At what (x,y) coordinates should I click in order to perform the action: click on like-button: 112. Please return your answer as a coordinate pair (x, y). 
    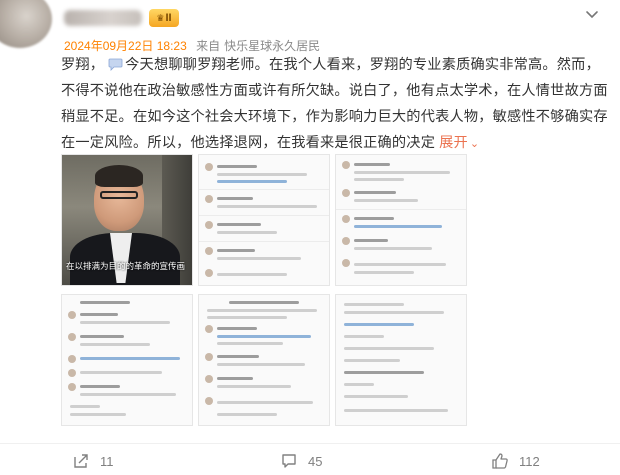
    Looking at the image, I should click on (515, 461).